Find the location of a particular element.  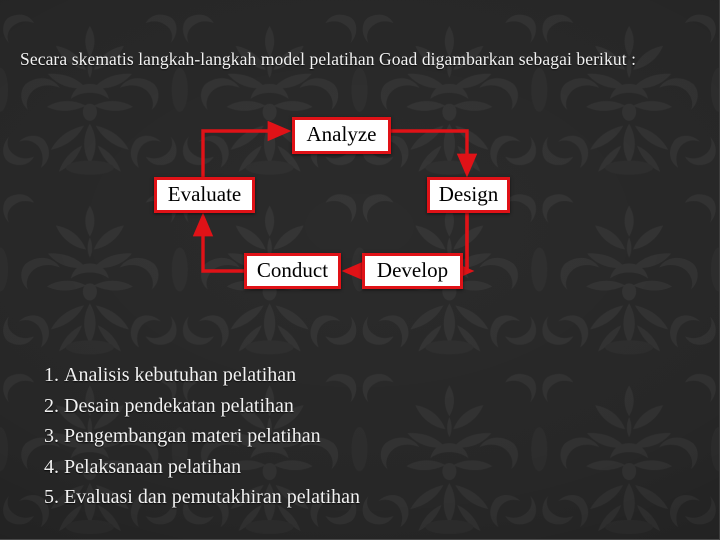

diagram-node-conduct: Conduct is located at coordinates (292, 271).